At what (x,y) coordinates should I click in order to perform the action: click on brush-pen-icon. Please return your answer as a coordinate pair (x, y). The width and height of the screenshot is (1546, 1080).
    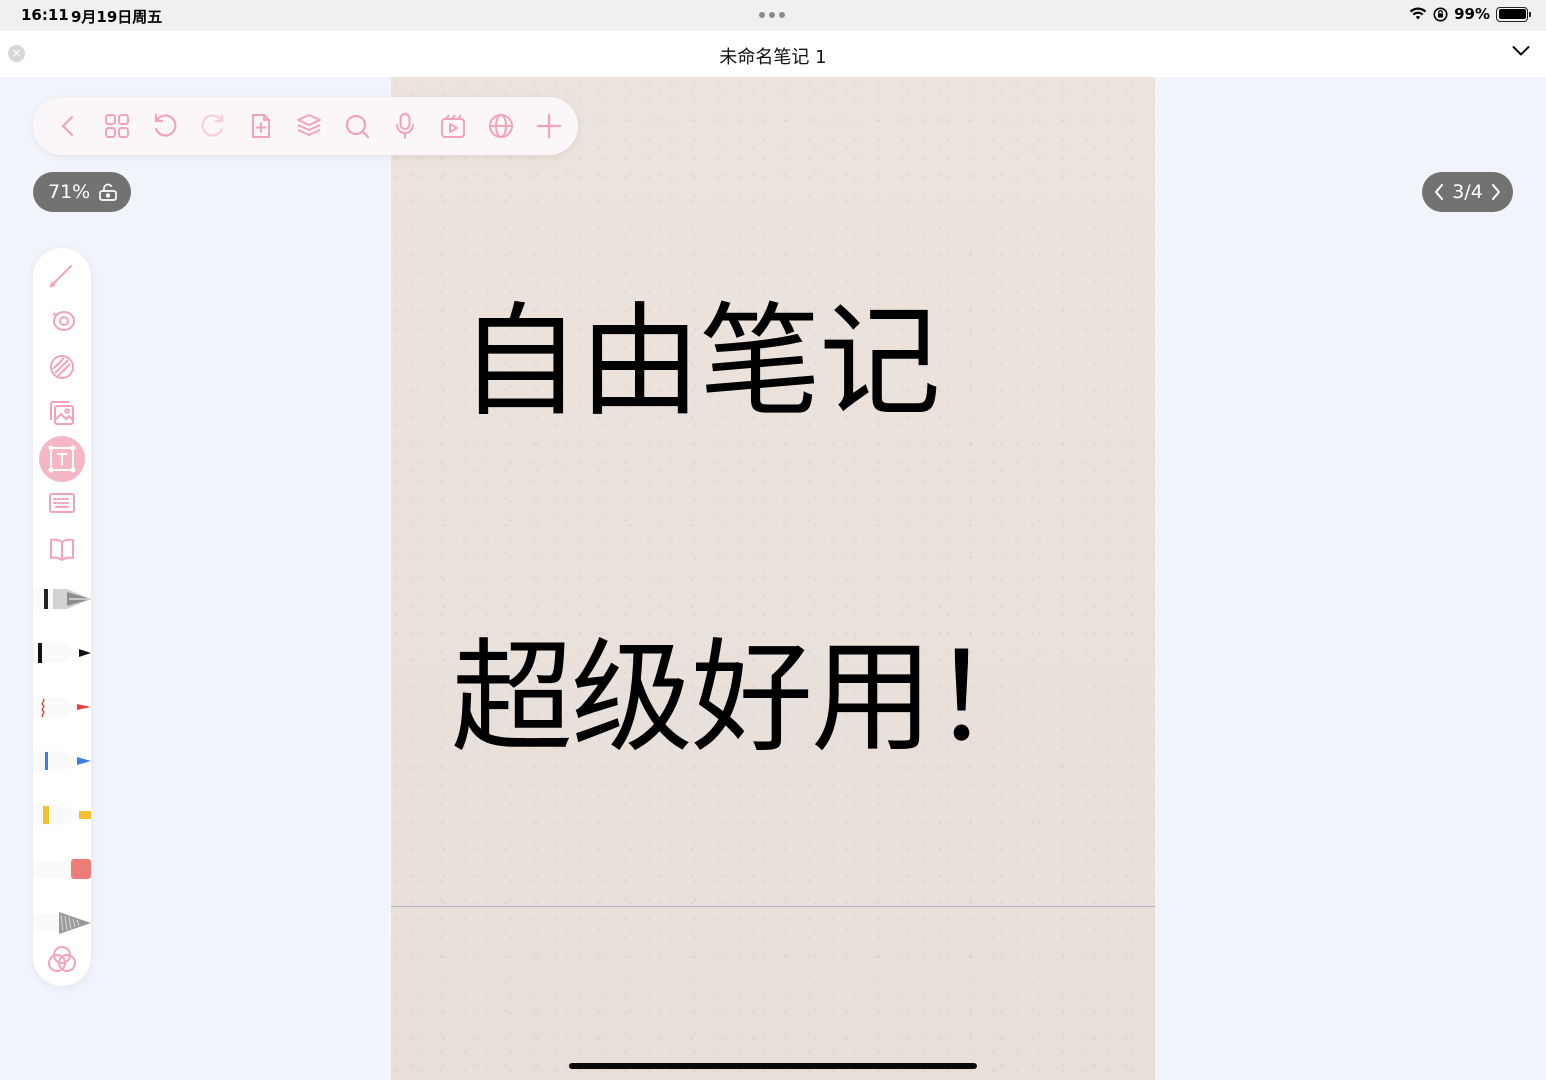
    Looking at the image, I should click on (62, 707).